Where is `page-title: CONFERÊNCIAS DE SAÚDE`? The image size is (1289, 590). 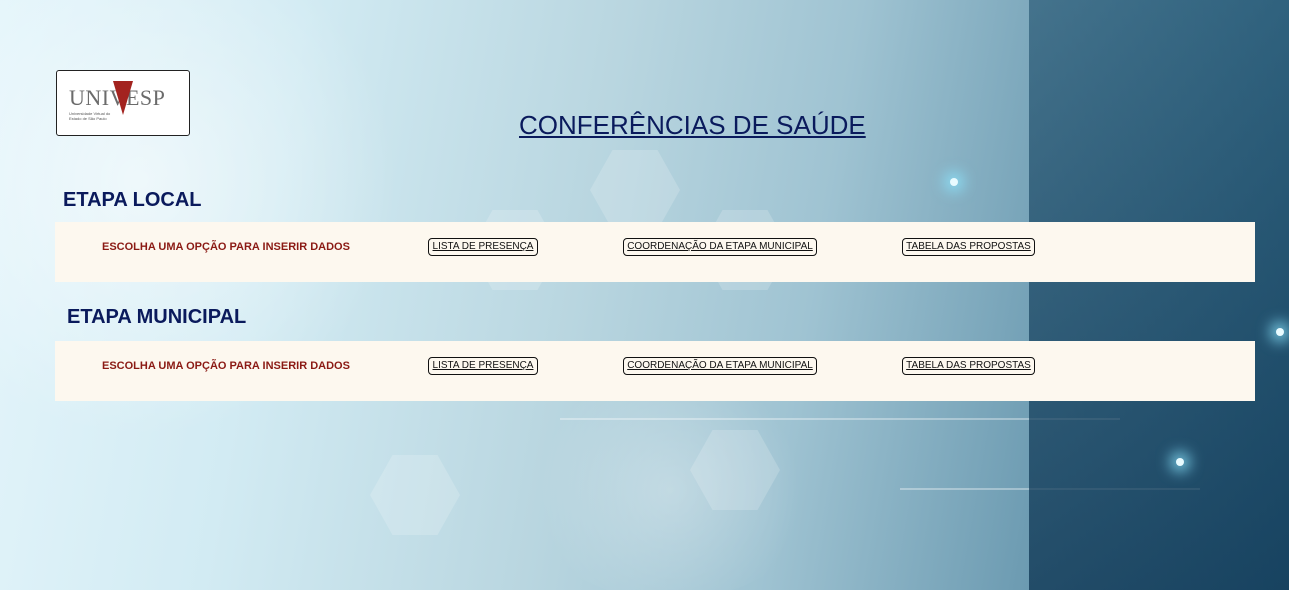 page-title: CONFERÊNCIAS DE SAÚDE is located at coordinates (692, 125).